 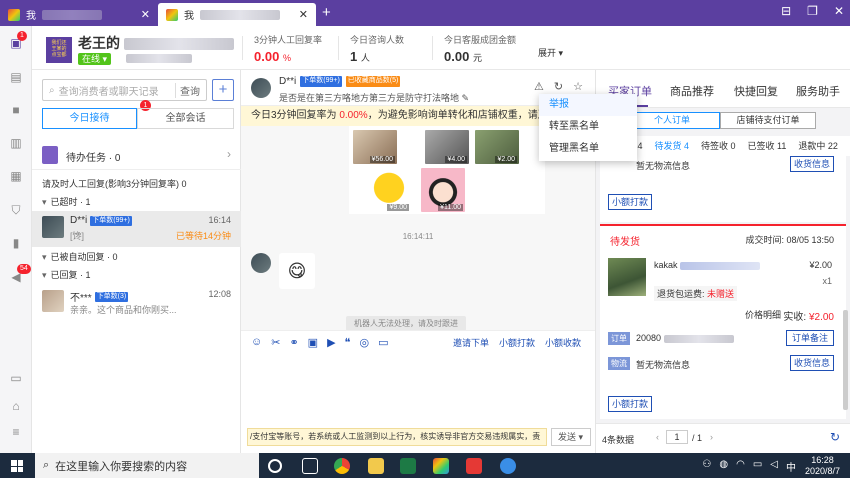 What do you see at coordinates (136, 229) in the screenshot?
I see `session-item: D**i 下单数(99+) 16:14 [馋] 已等待14分钟` at bounding box center [136, 229].